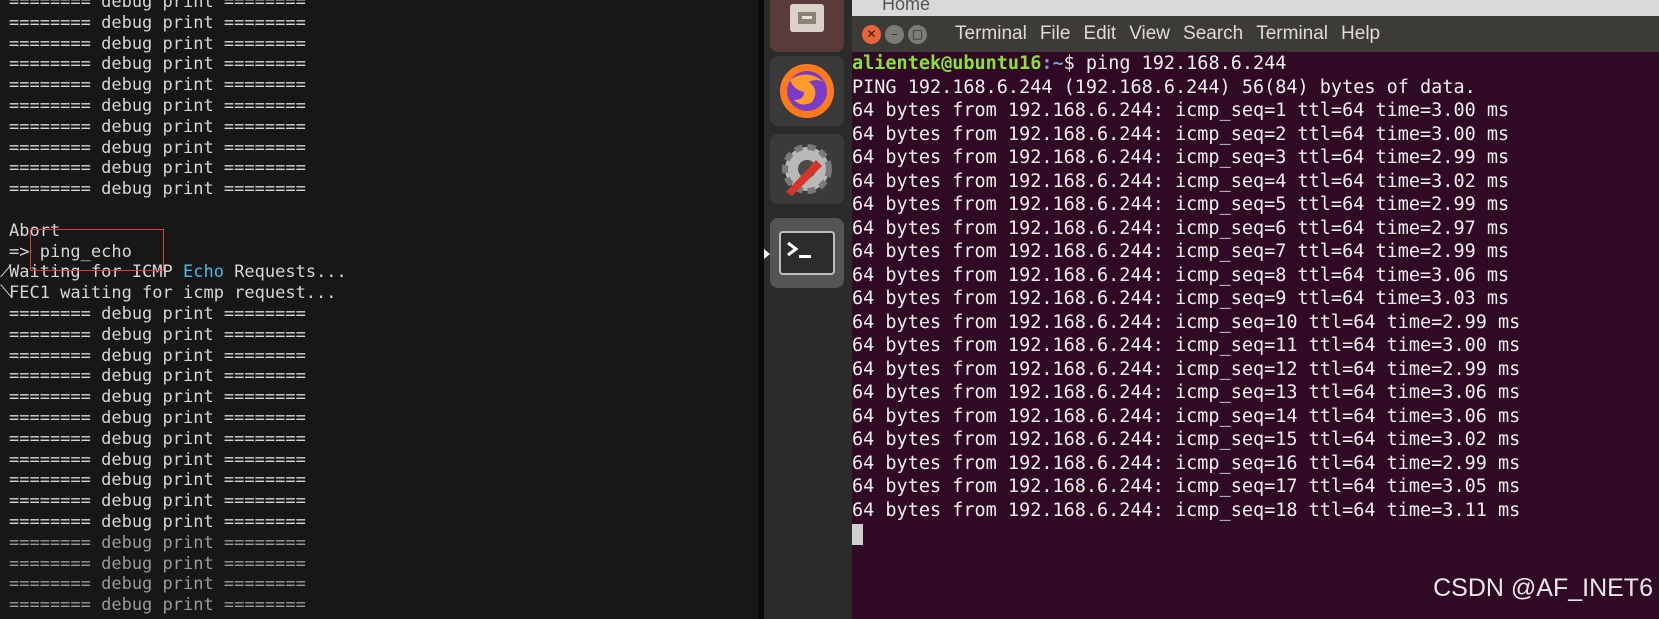 This screenshot has width=1659, height=619. What do you see at coordinates (947, 63) in the screenshot?
I see `prompt-user: alientek@ubuntu16` at bounding box center [947, 63].